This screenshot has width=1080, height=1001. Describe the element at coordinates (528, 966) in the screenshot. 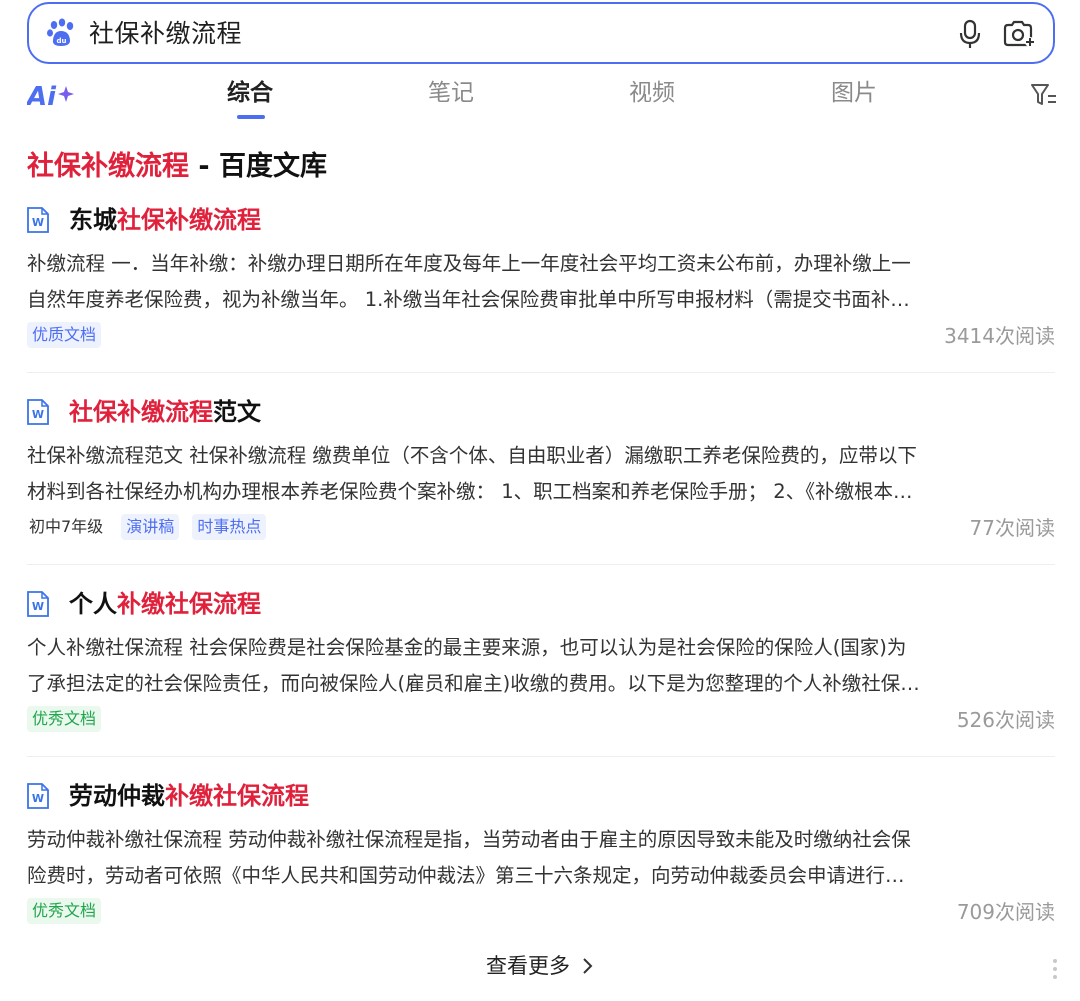

I see `see-more-label: 查看更多` at that location.